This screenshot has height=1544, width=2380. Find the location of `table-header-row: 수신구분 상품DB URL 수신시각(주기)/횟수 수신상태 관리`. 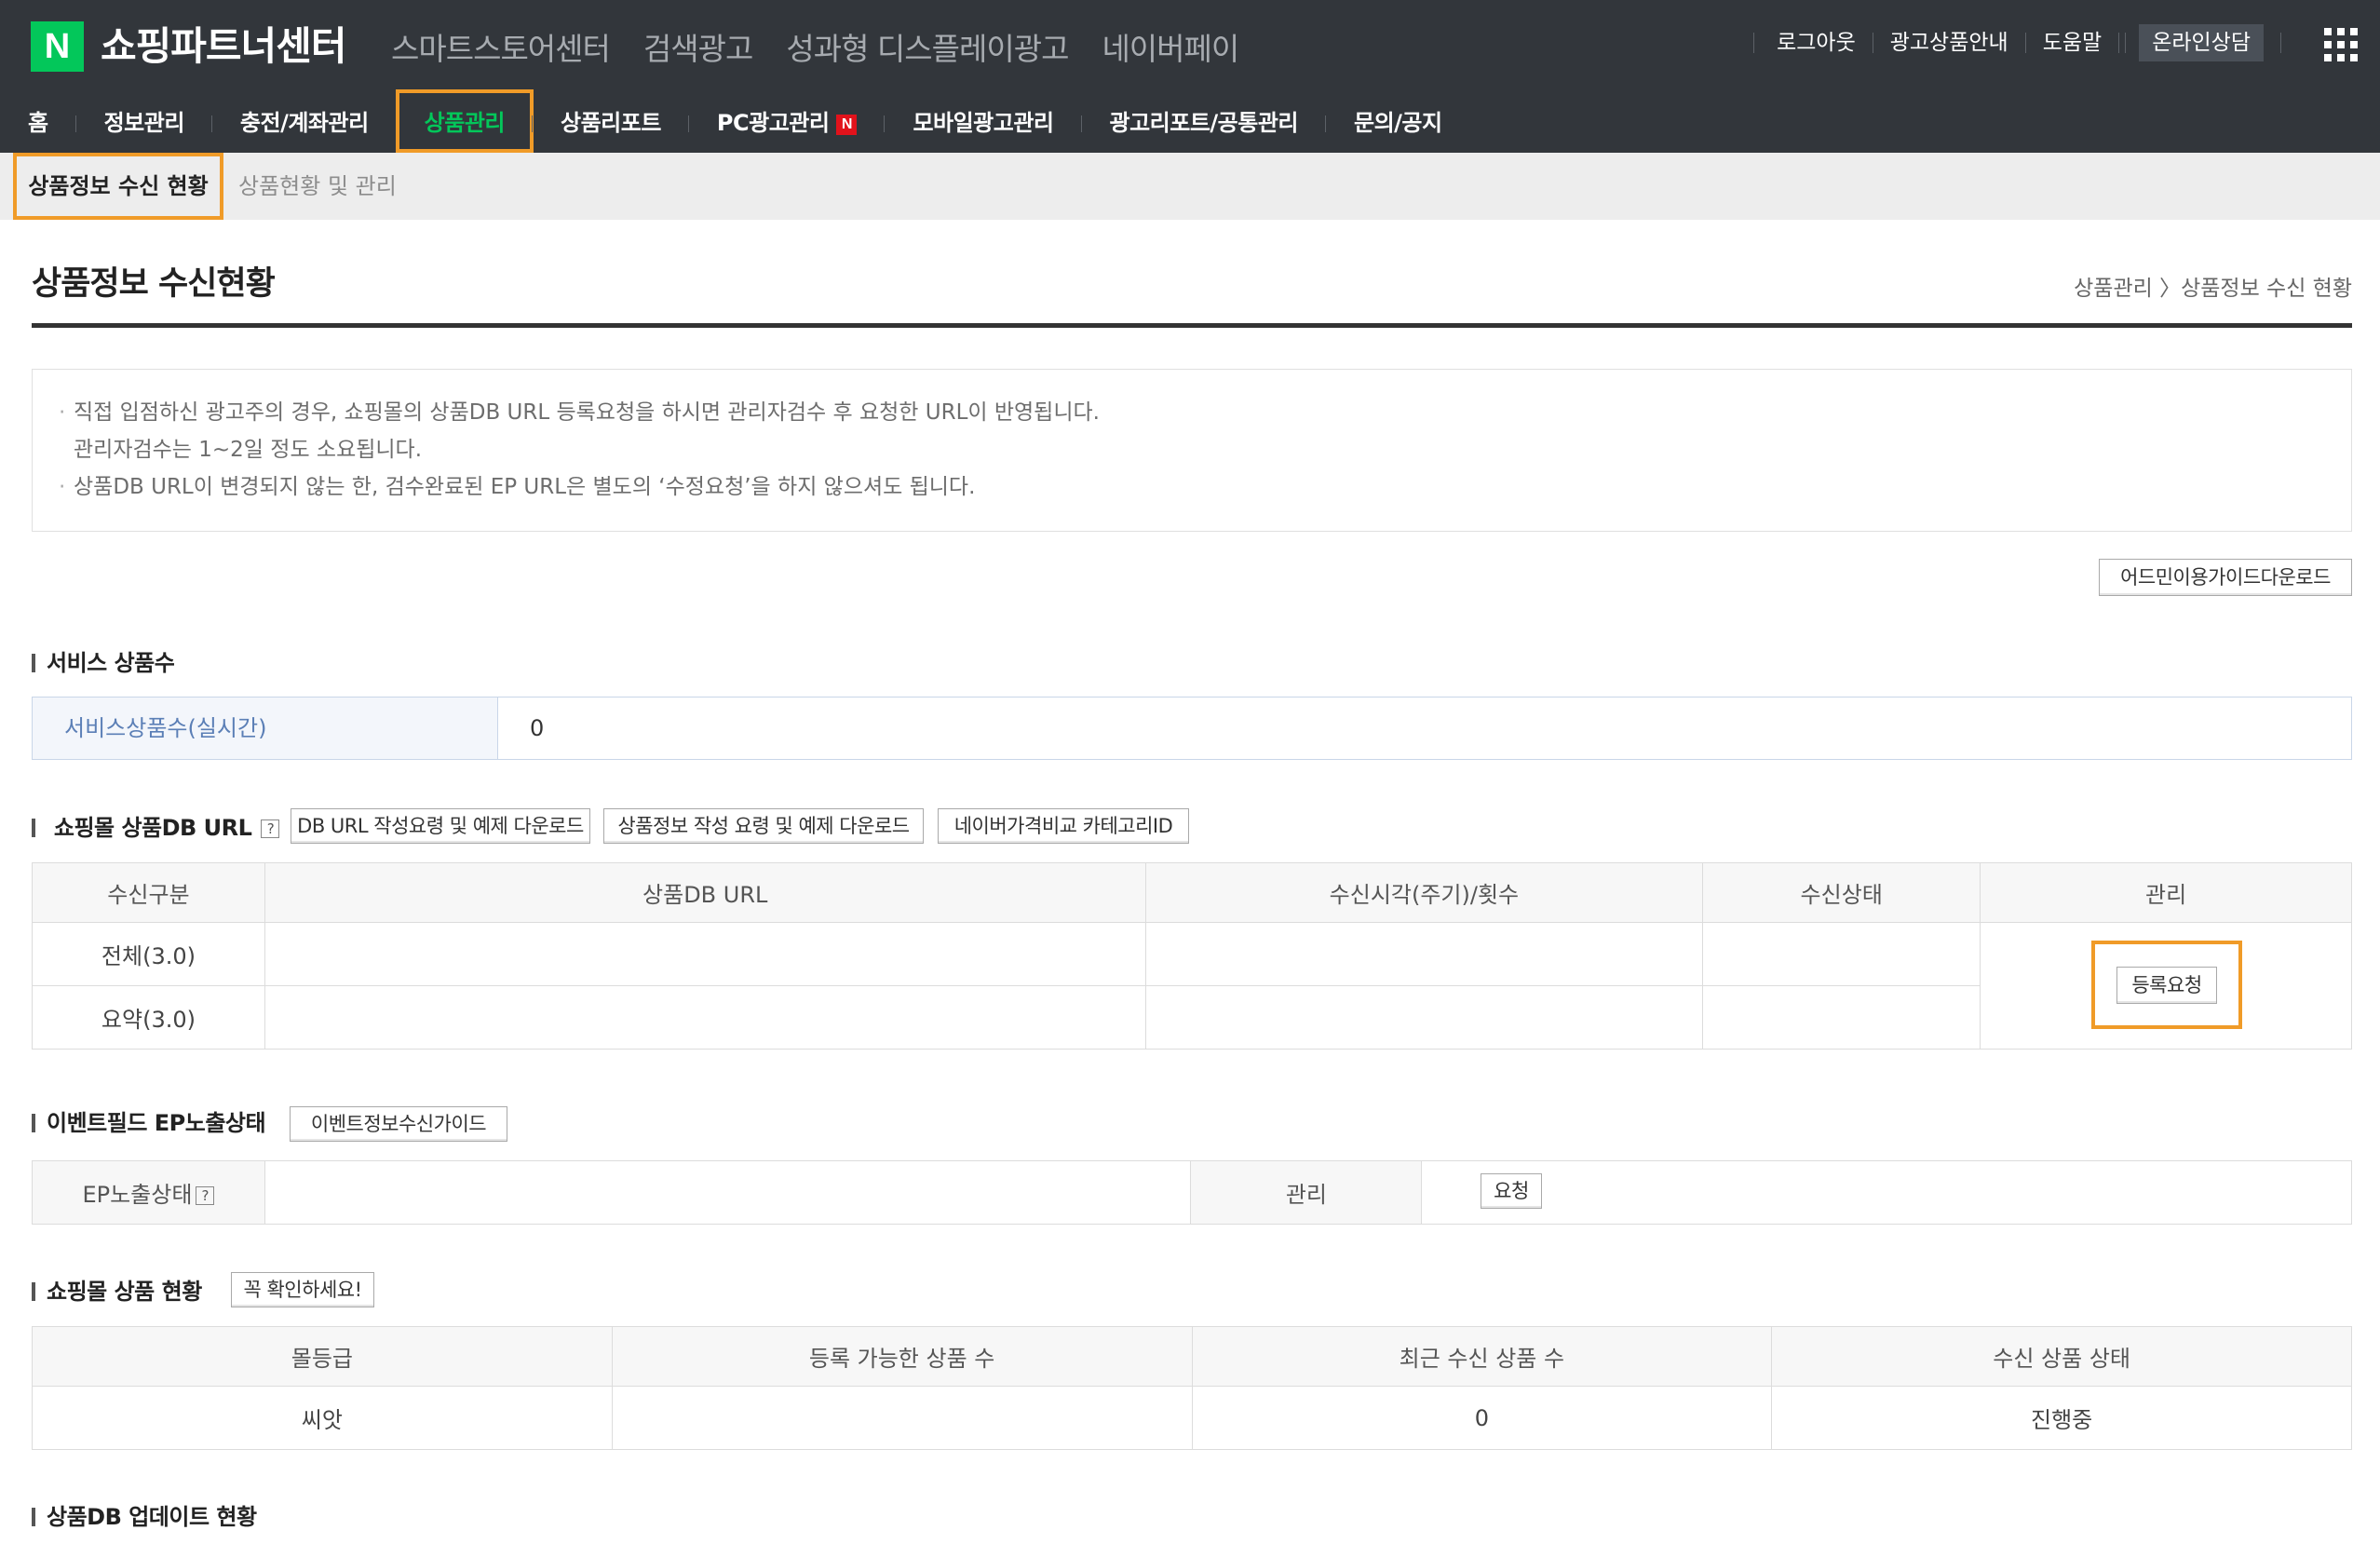

table-header-row: 수신구분 상품DB URL 수신시각(주기)/횟수 수신상태 관리 is located at coordinates (1192, 892).